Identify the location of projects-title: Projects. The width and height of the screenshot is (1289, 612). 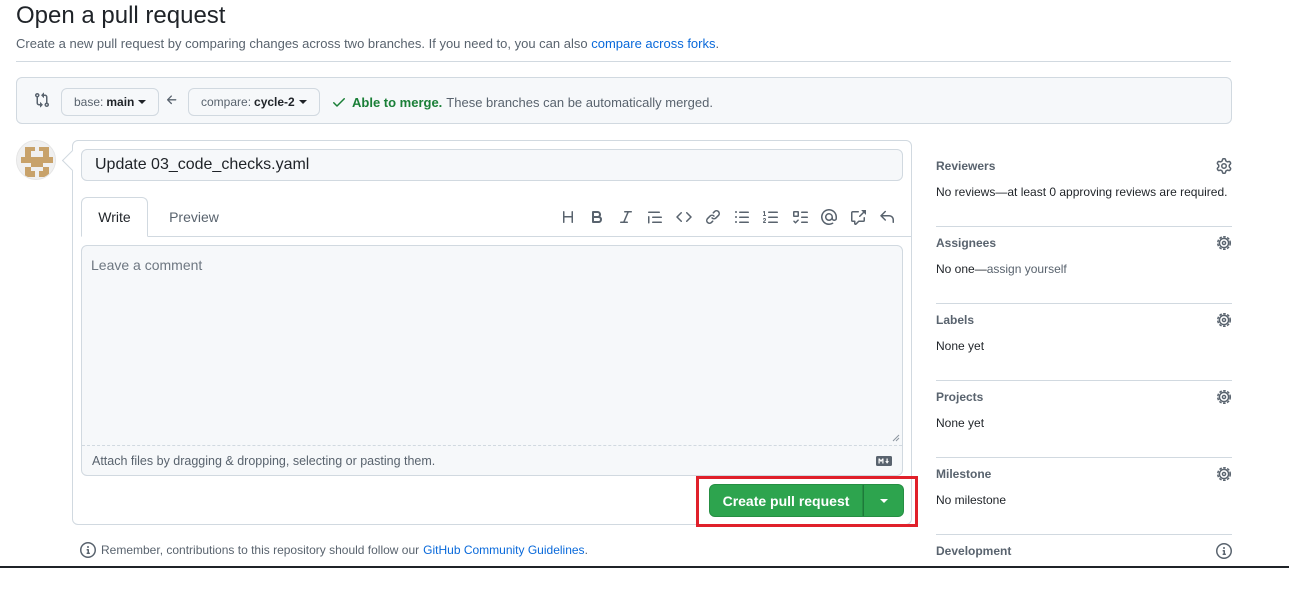
(960, 397).